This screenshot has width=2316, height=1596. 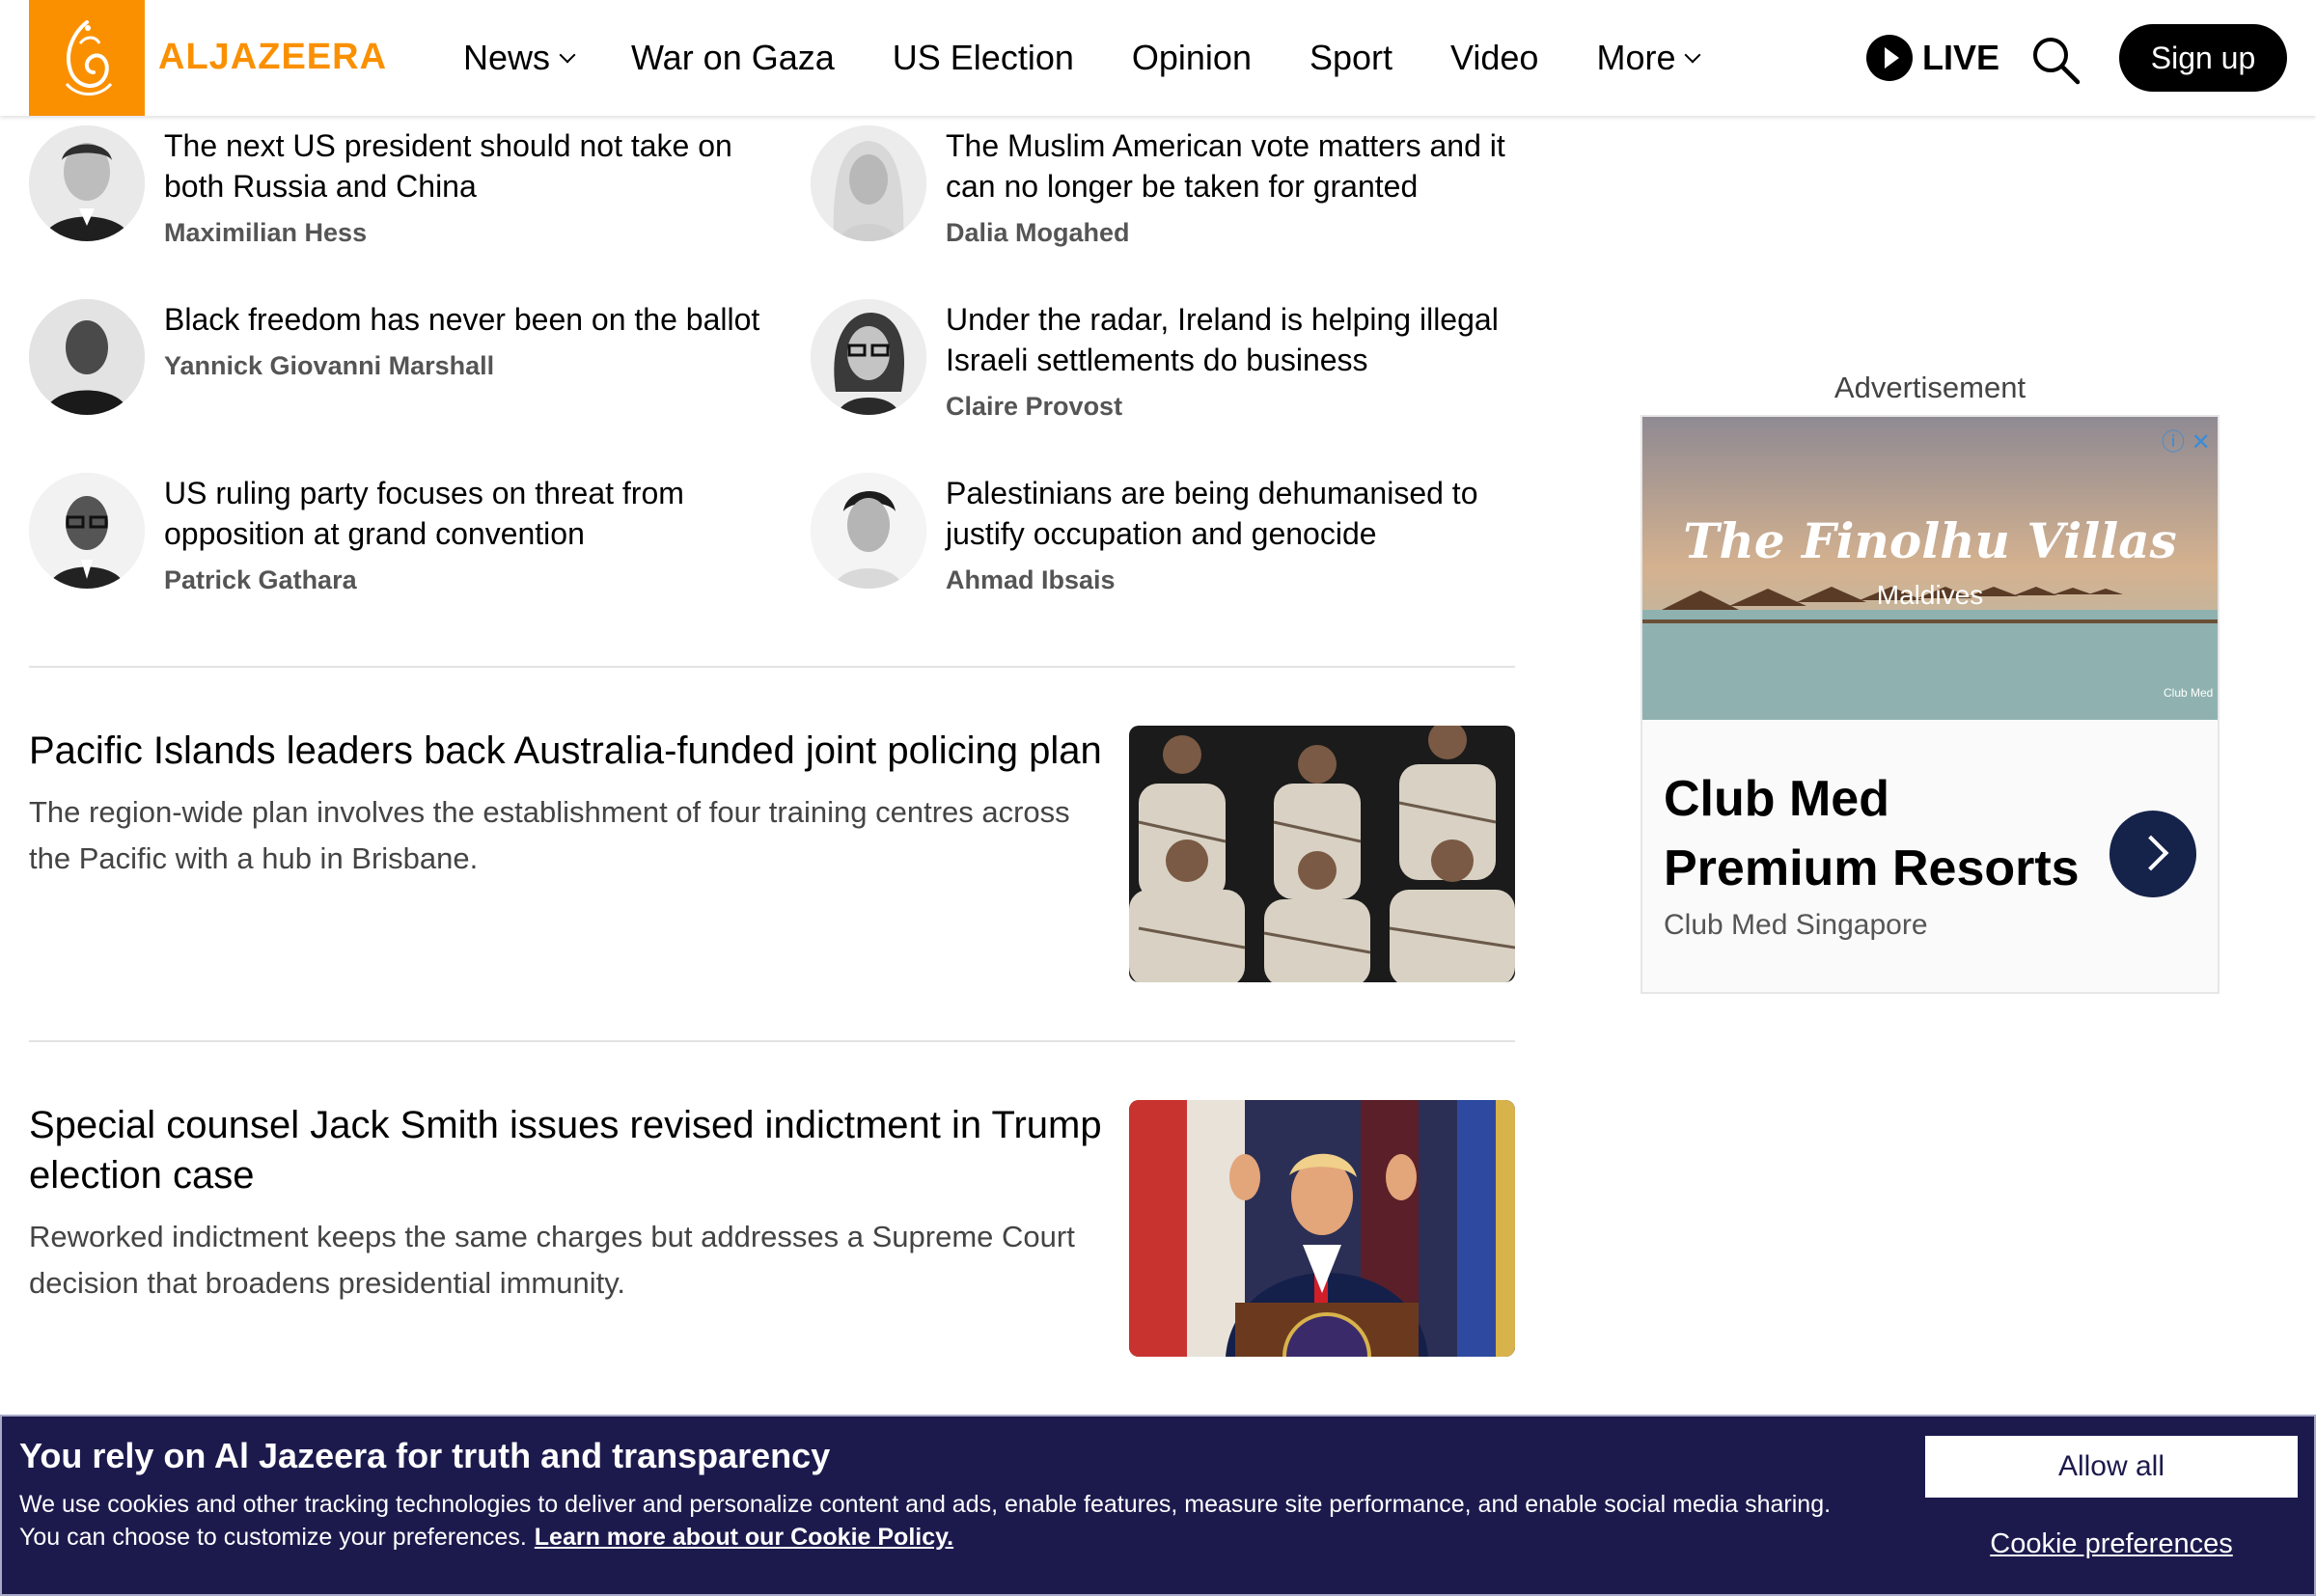 What do you see at coordinates (1245, 407) in the screenshot?
I see `opinion-author: Claire Provost` at bounding box center [1245, 407].